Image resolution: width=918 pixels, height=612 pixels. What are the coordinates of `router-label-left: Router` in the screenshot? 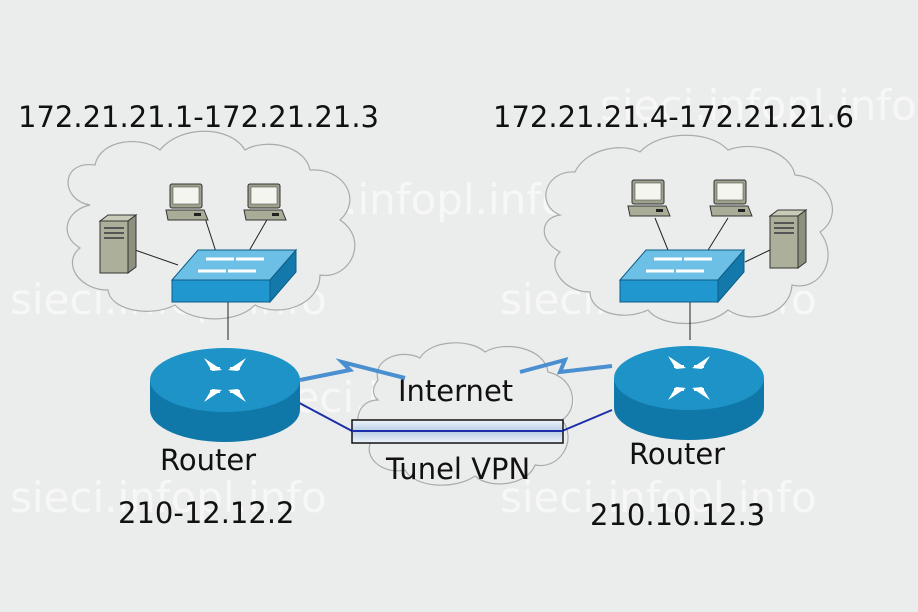 It's located at (208, 460).